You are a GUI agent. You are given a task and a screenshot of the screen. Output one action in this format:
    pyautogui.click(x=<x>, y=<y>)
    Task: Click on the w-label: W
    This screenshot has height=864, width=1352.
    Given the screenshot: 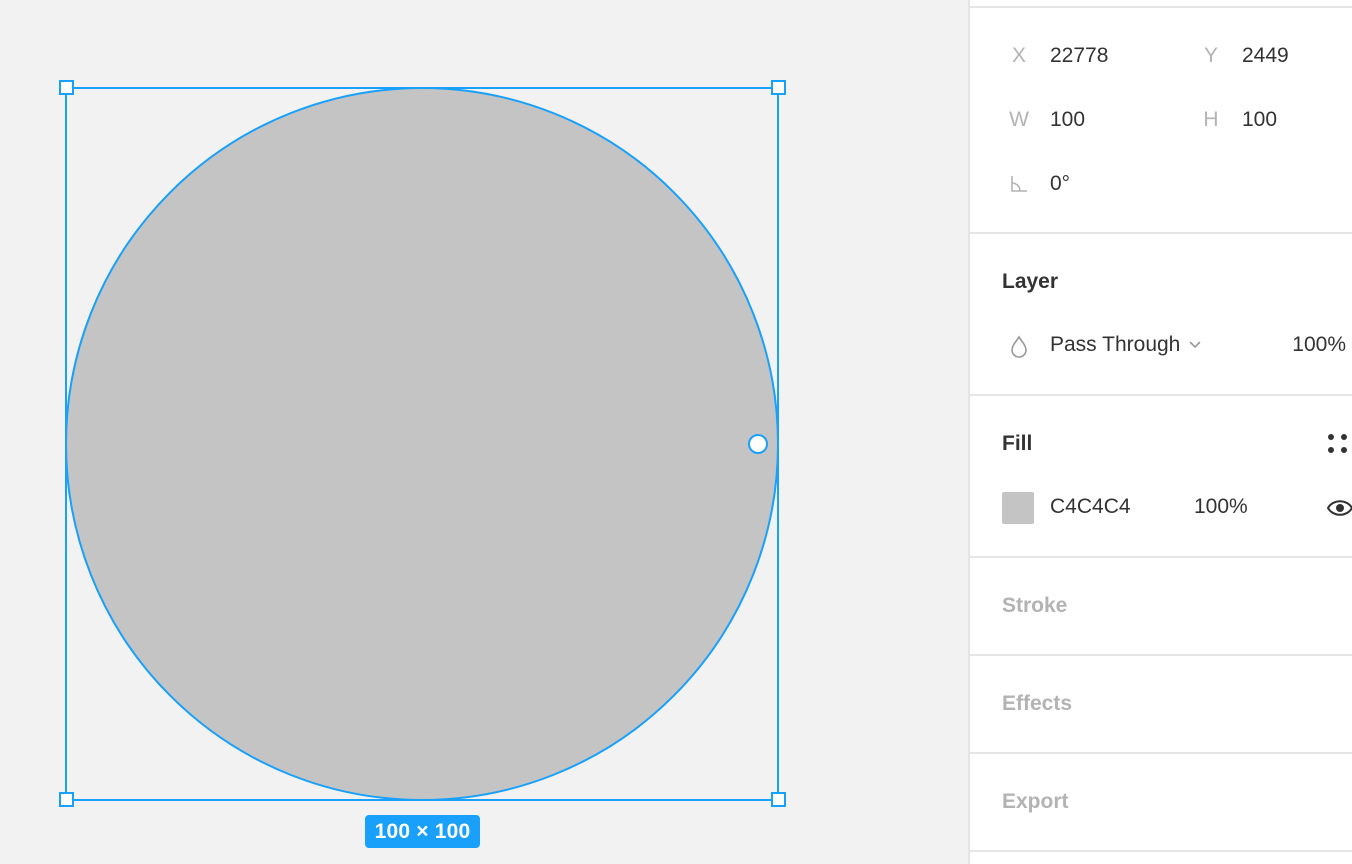 What is the action you would take?
    pyautogui.click(x=1019, y=119)
    